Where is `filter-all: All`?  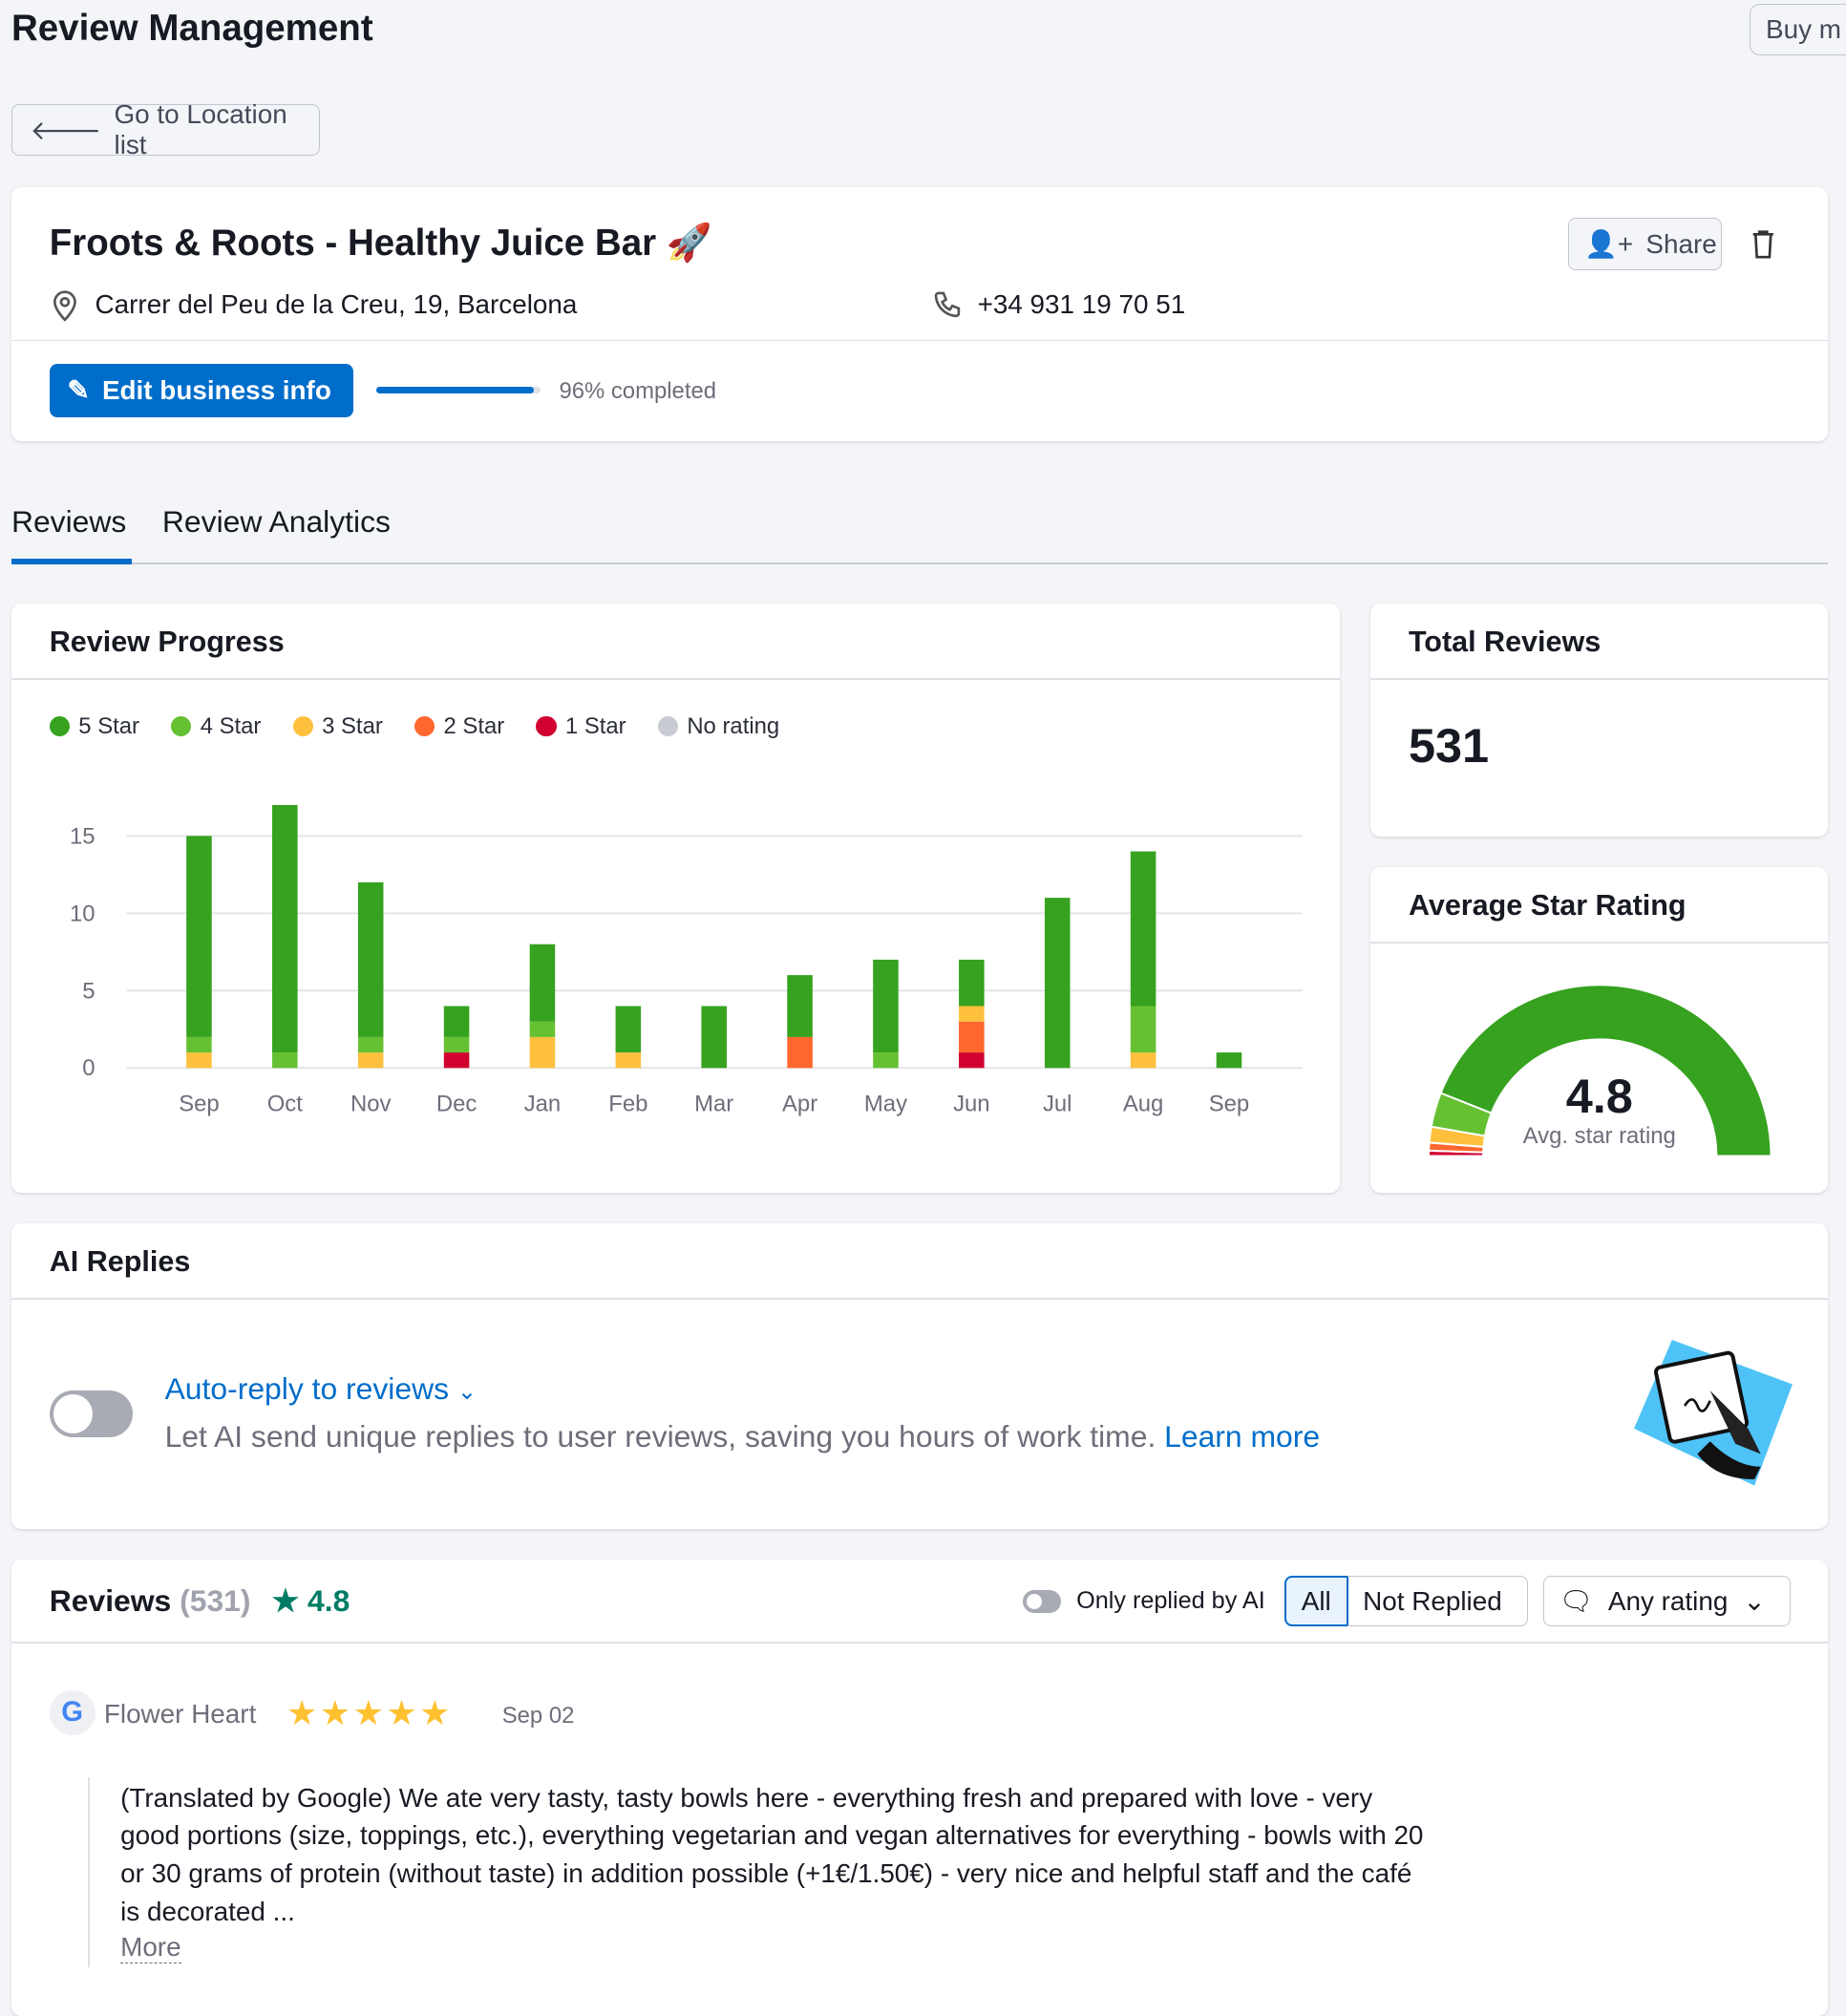 filter-all: All is located at coordinates (1316, 1601).